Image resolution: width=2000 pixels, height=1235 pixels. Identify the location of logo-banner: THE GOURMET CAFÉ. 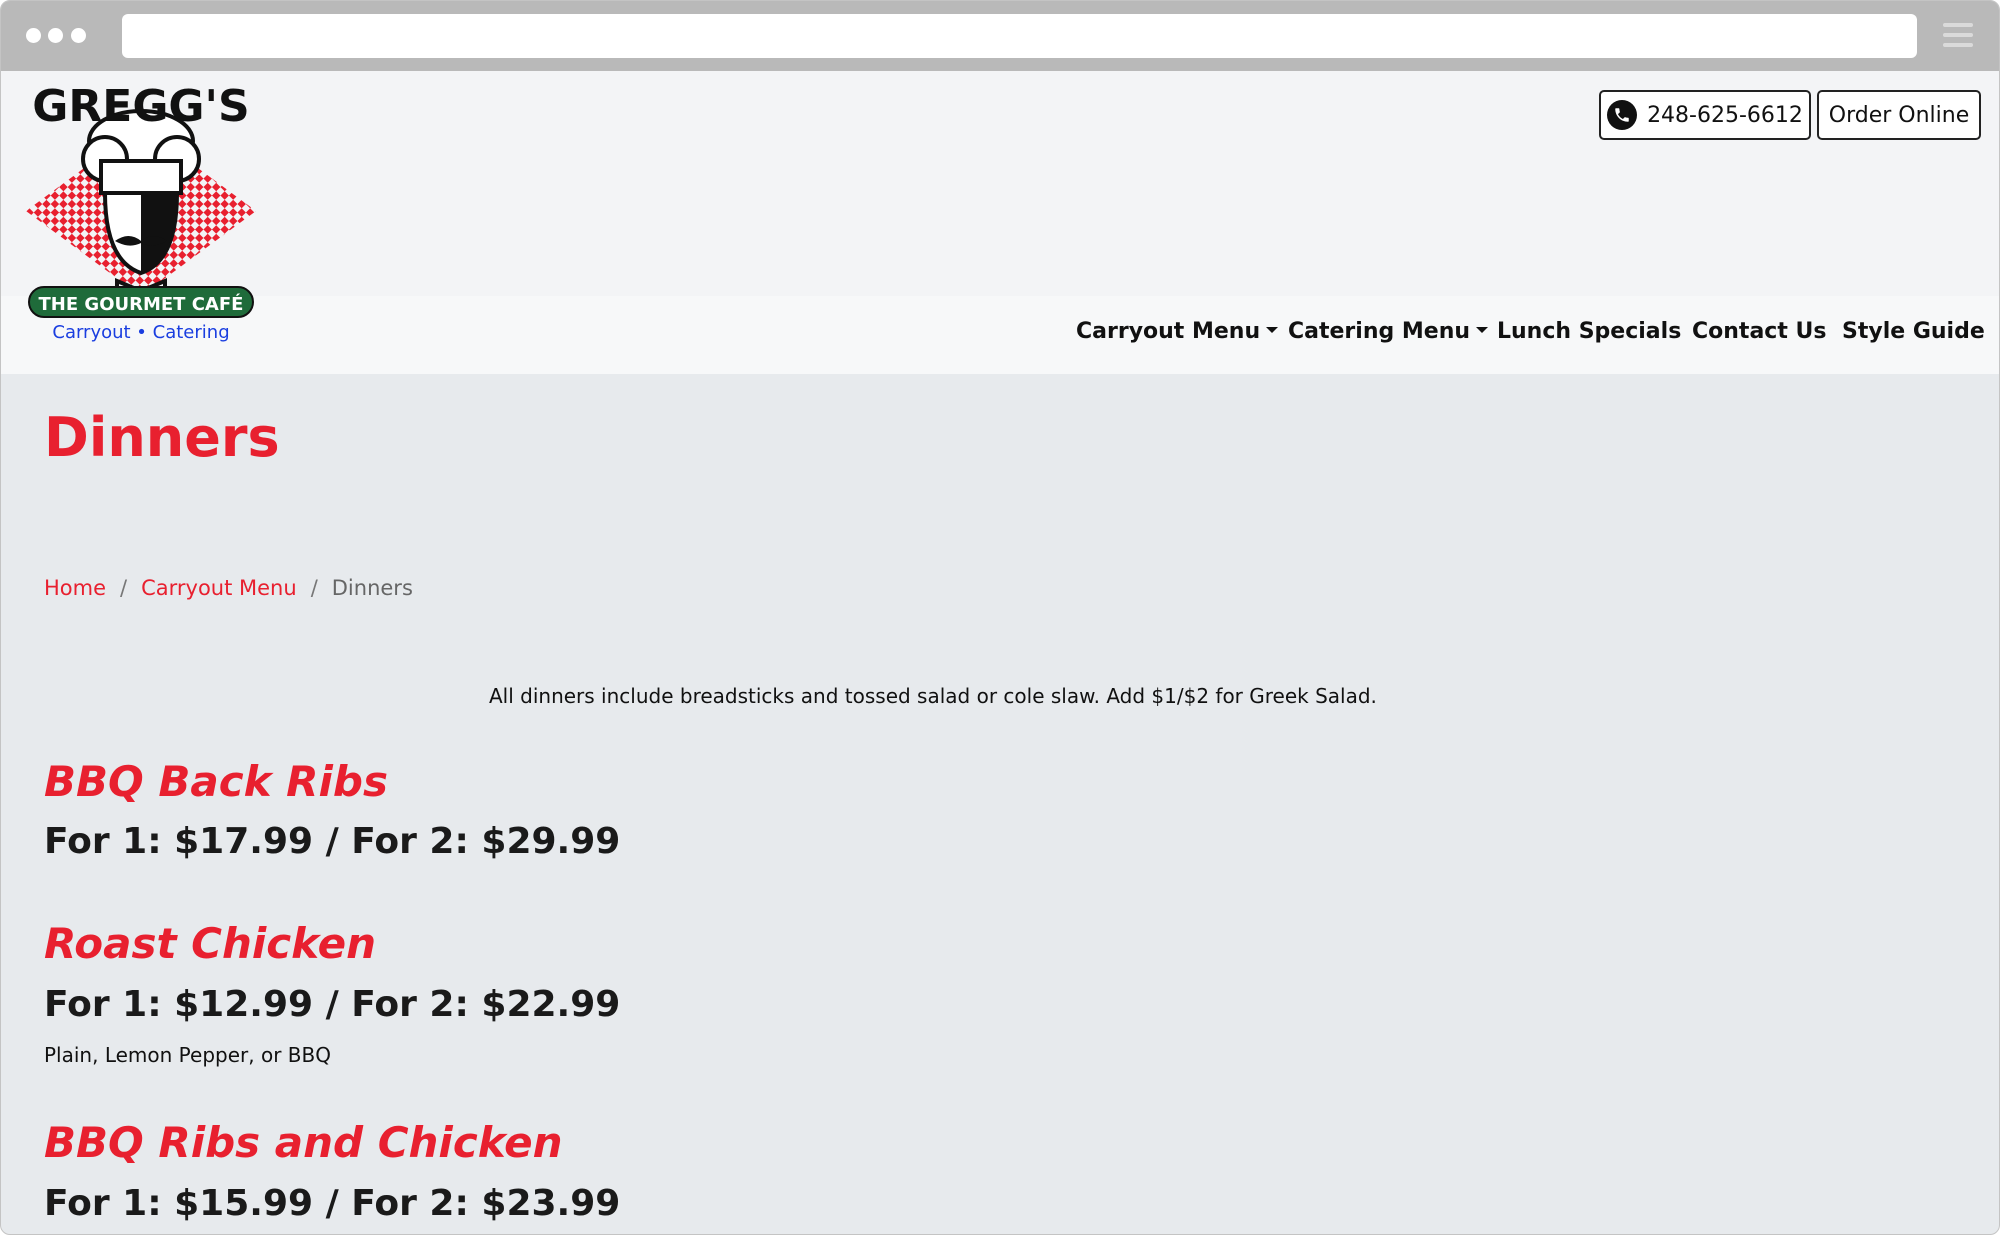
(141, 304).